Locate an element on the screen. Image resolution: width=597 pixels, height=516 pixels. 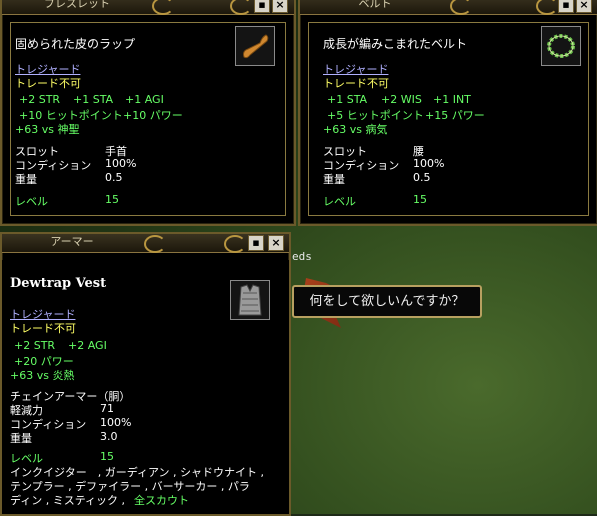
chainmail-vest-icon is located at coordinates (250, 300).